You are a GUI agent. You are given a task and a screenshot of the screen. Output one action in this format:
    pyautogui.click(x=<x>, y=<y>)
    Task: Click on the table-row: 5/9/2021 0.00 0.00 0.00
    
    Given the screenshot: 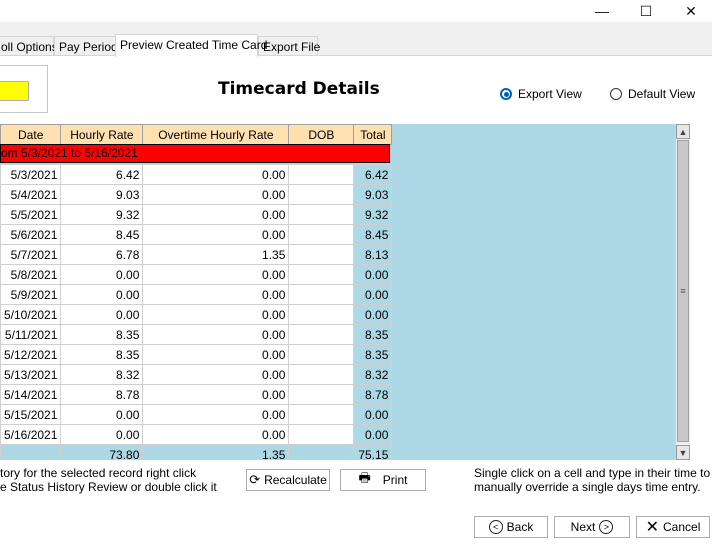 What is the action you would take?
    pyautogui.click(x=196, y=294)
    